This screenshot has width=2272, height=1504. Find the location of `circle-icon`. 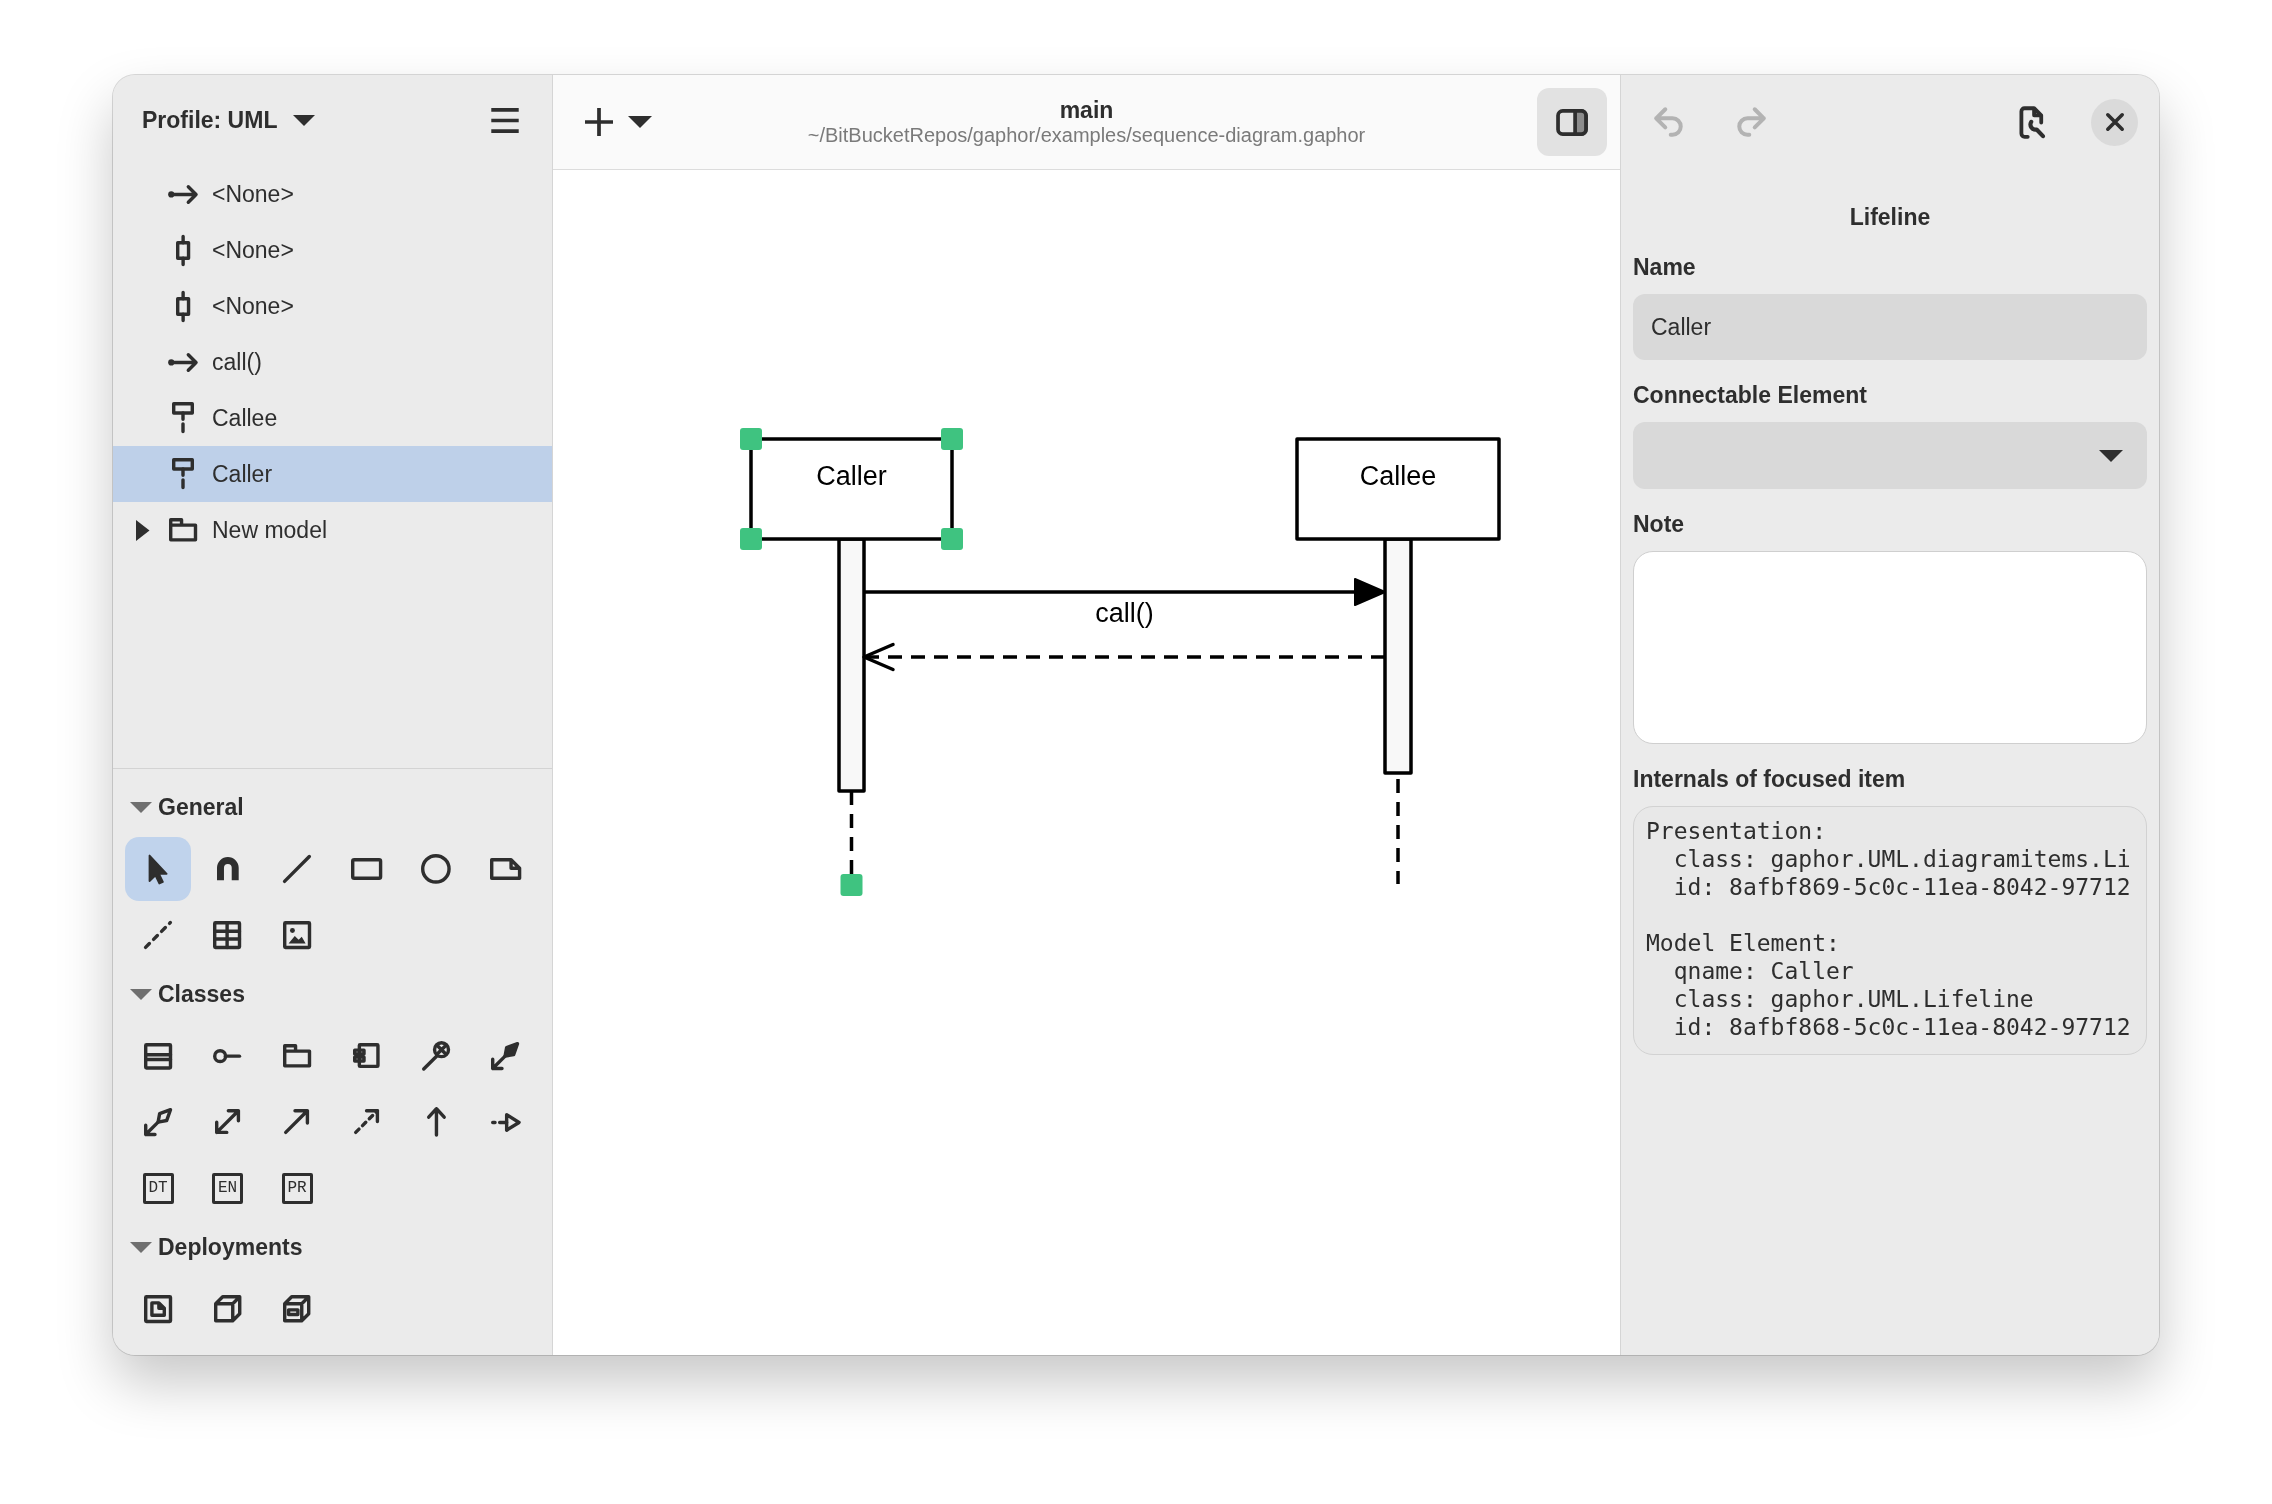

circle-icon is located at coordinates (436, 869).